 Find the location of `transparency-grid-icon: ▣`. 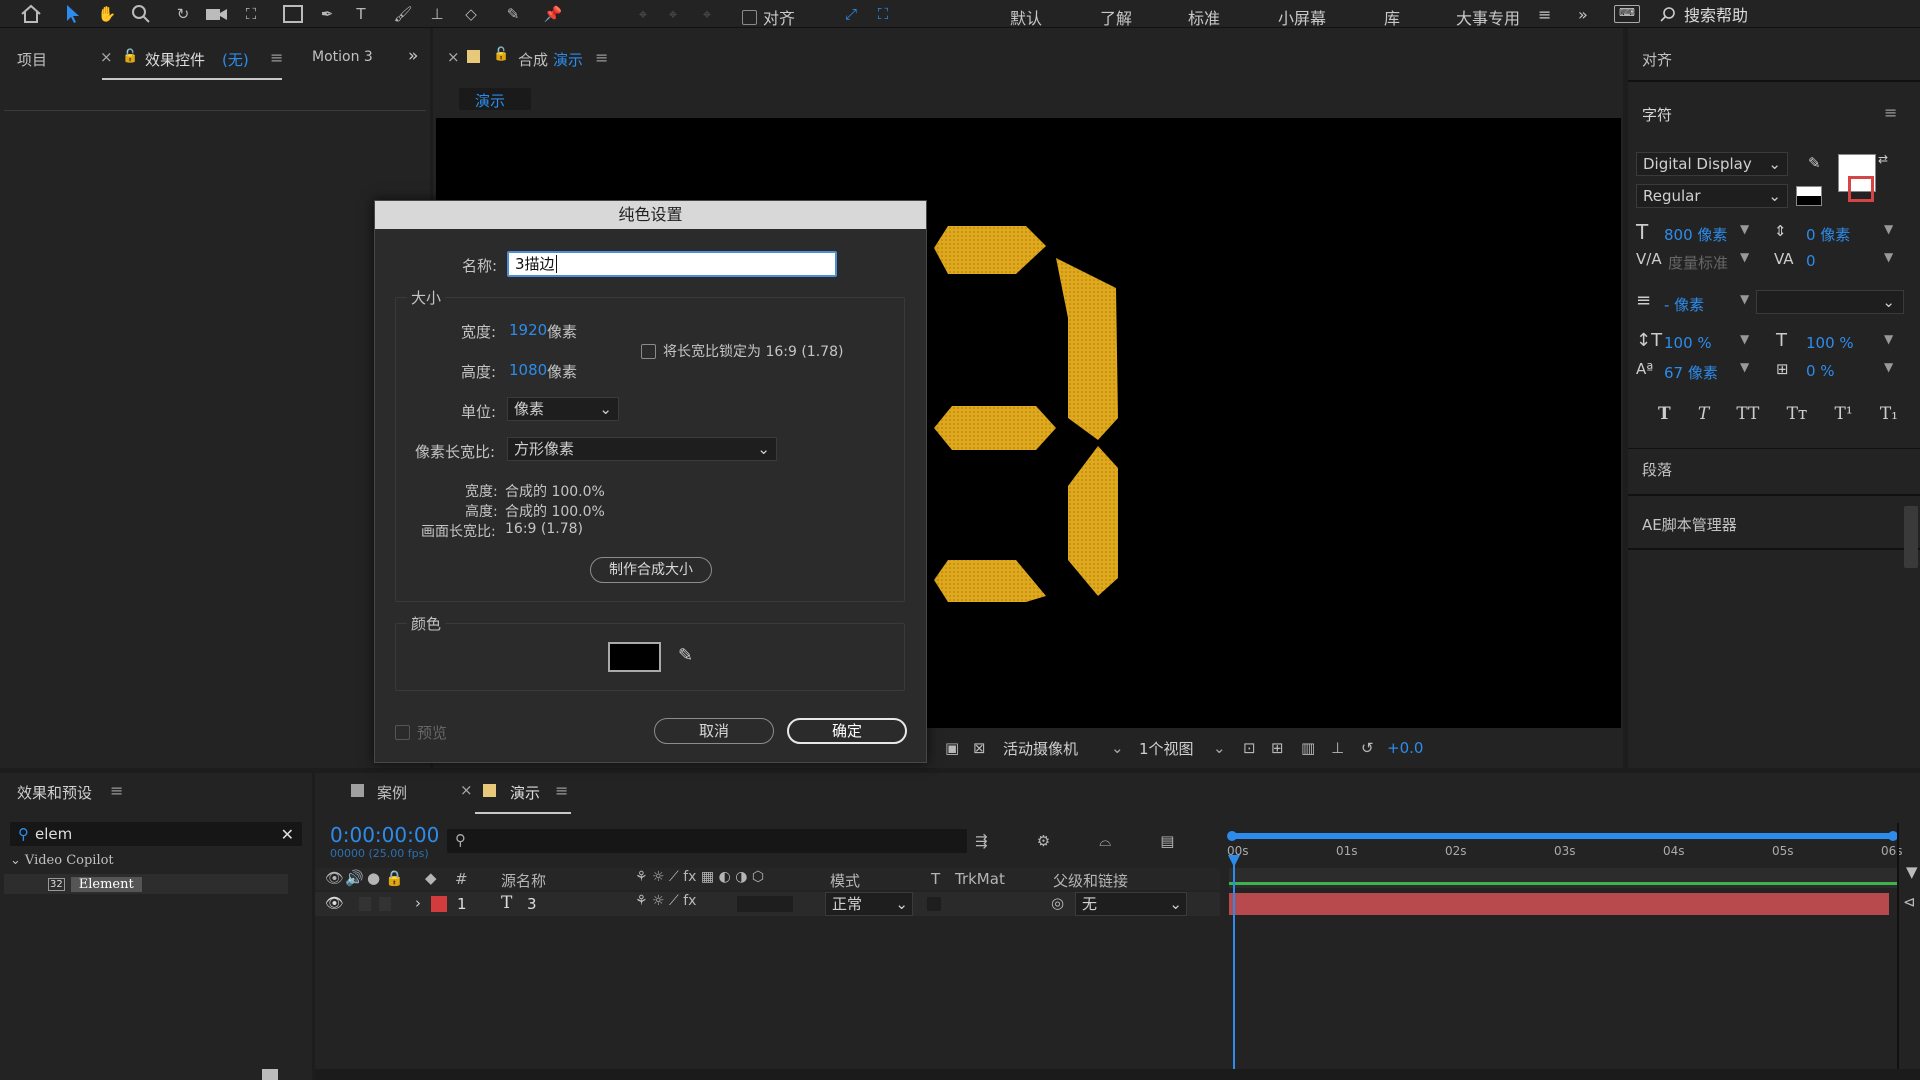

transparency-grid-icon: ▣ is located at coordinates (952, 748).